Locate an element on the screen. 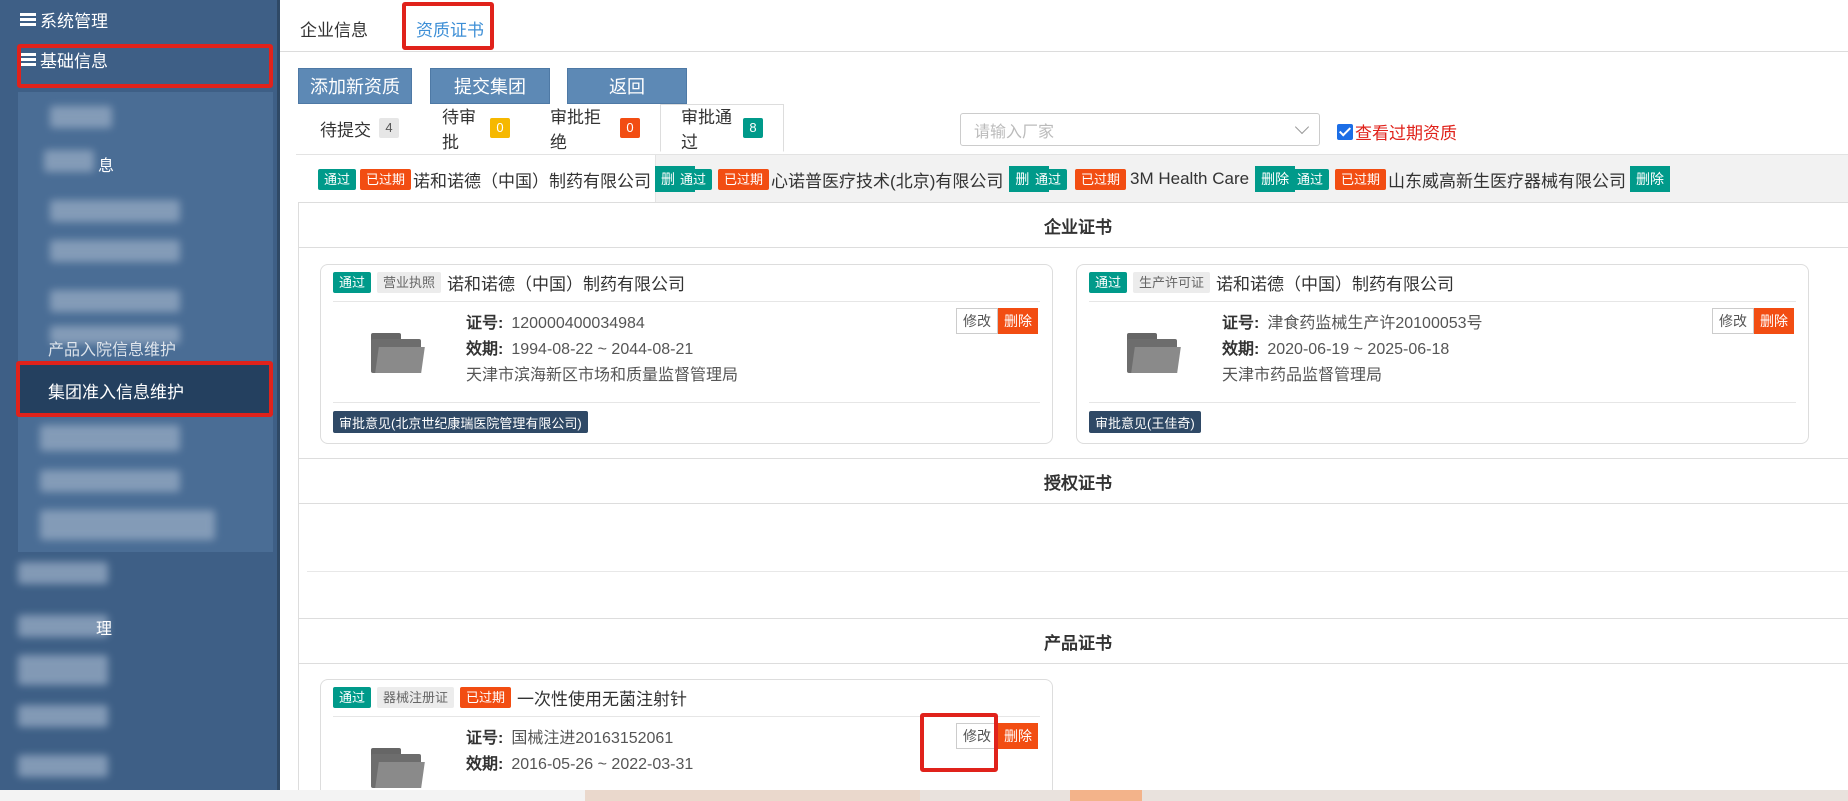  issuer: 天津市滨海新区市场和质量监督管理局 is located at coordinates (602, 375).